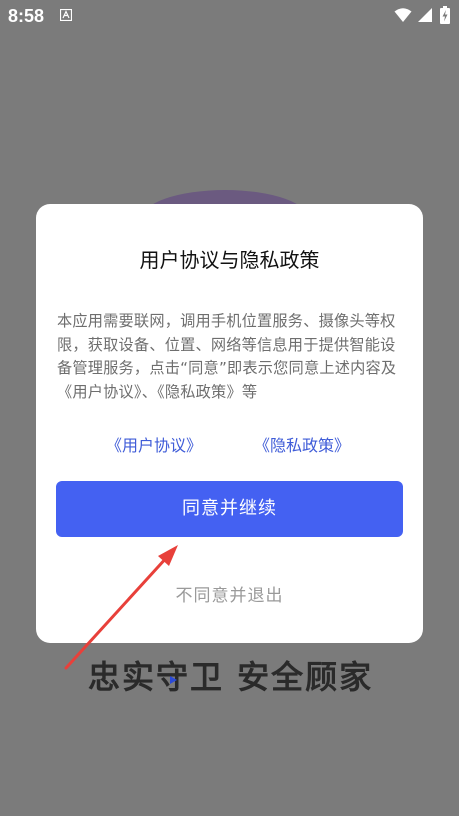 The image size is (459, 816). What do you see at coordinates (403, 15) in the screenshot?
I see `wifi-icon` at bounding box center [403, 15].